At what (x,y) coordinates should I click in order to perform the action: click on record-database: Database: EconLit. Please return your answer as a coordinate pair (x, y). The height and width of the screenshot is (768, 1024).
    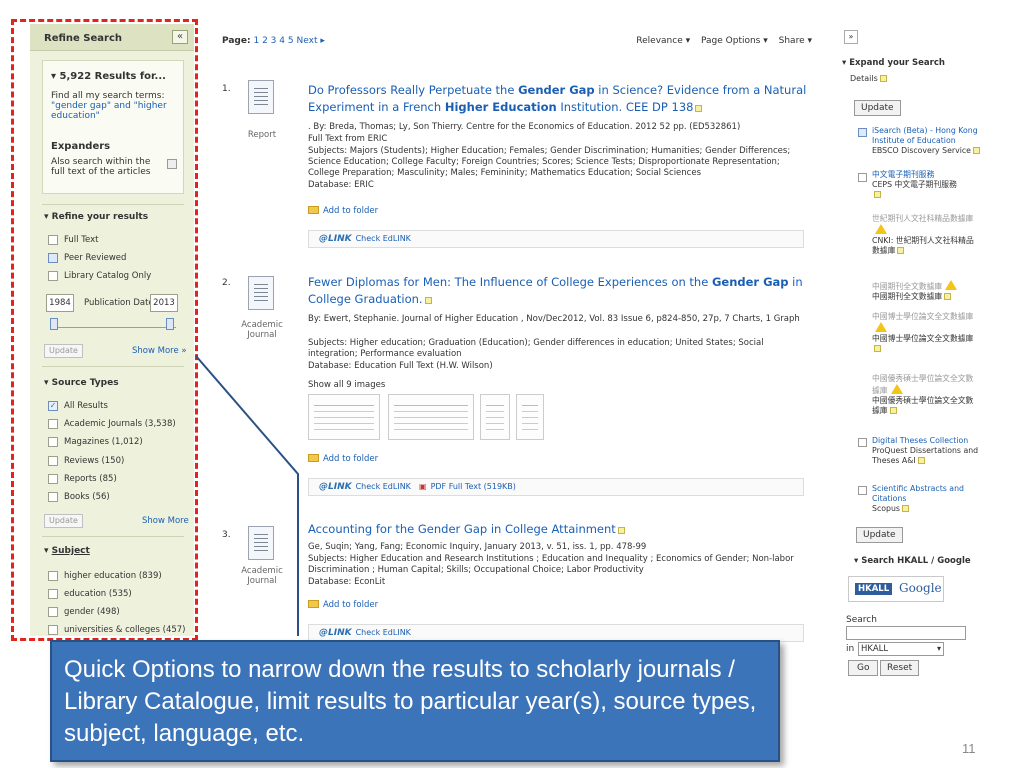
    Looking at the image, I should click on (347, 582).